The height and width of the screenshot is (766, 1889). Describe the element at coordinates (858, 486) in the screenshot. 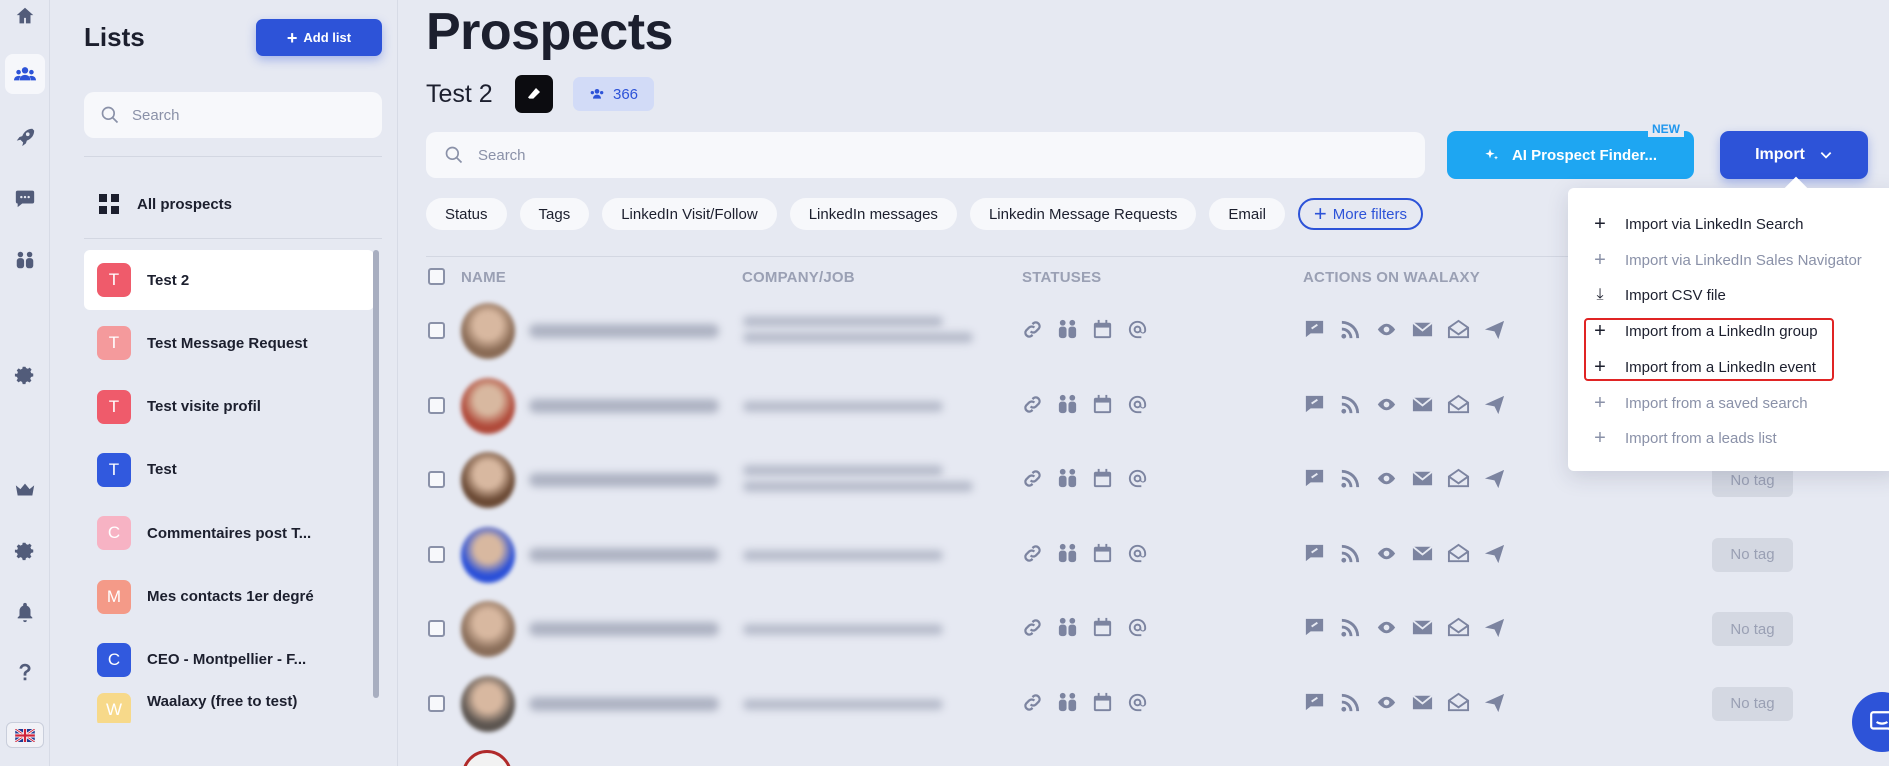

I see `prospect-job` at that location.